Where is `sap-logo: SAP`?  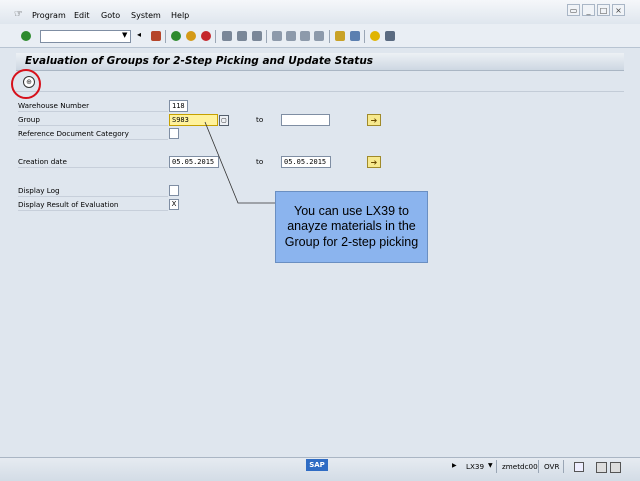
sap-logo: SAP is located at coordinates (317, 465).